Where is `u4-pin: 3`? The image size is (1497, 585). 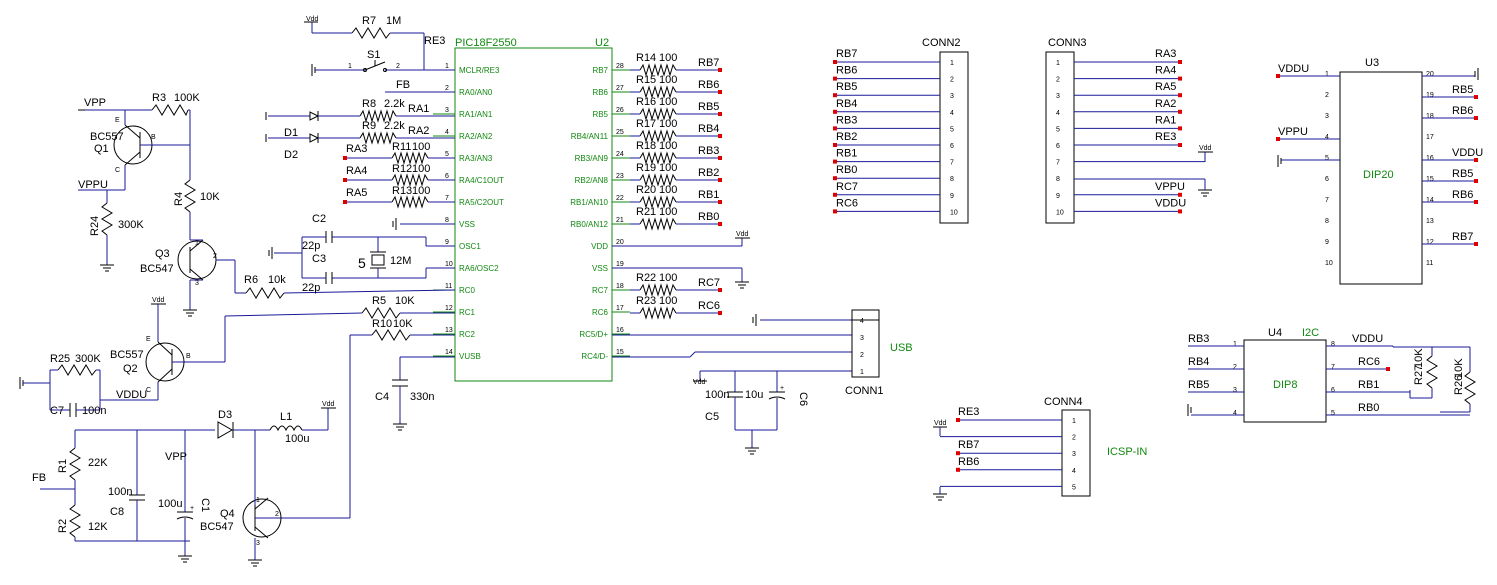 u4-pin: 3 is located at coordinates (1235, 390).